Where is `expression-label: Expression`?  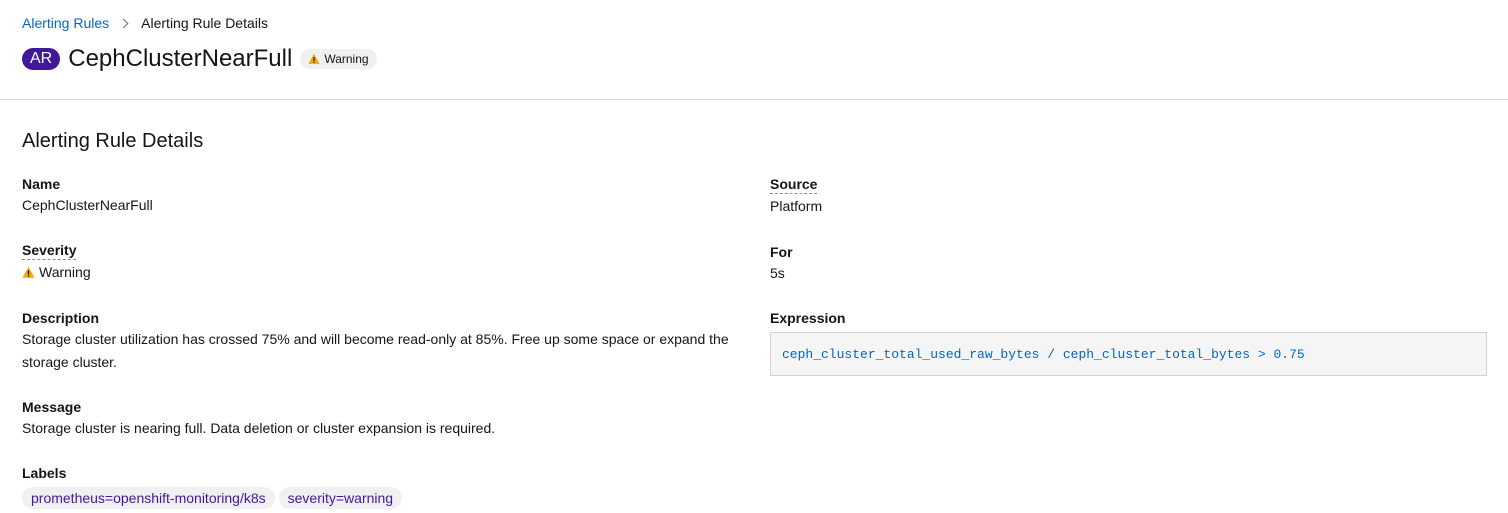 expression-label: Expression is located at coordinates (808, 318).